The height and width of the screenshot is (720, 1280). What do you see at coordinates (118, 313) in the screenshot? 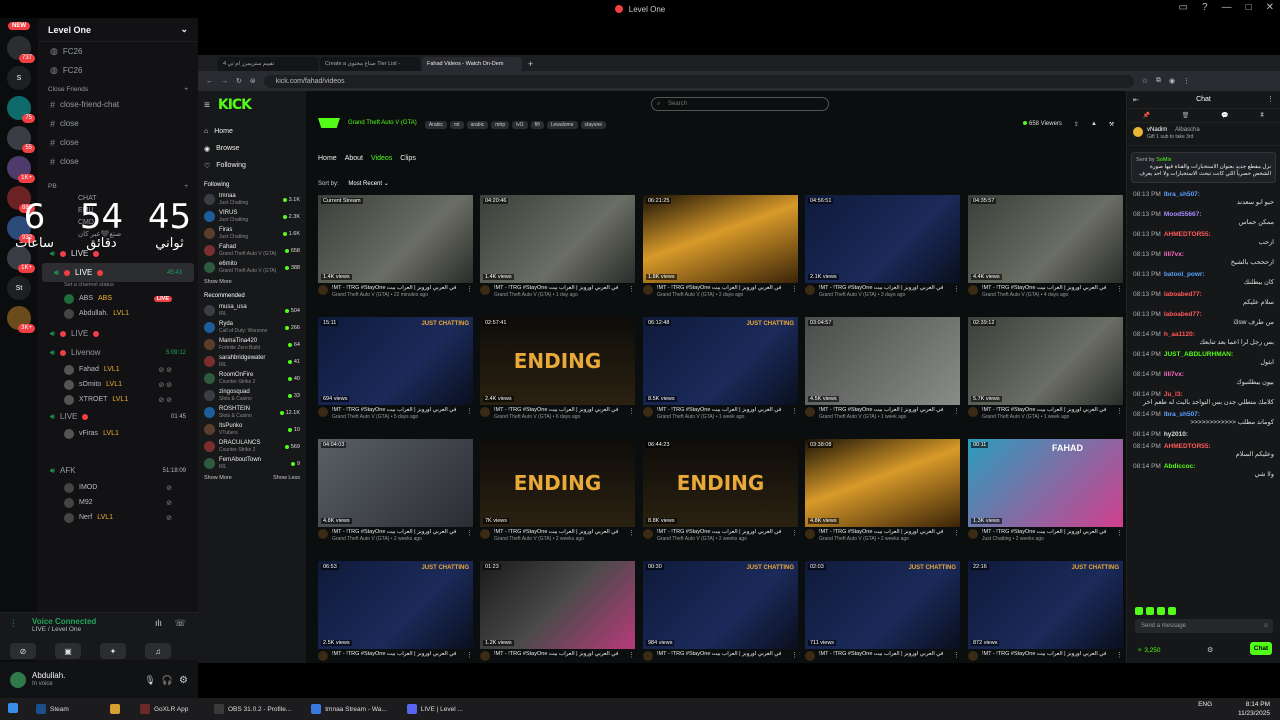
I see `voice-user: Abdullah. LVL1` at bounding box center [118, 313].